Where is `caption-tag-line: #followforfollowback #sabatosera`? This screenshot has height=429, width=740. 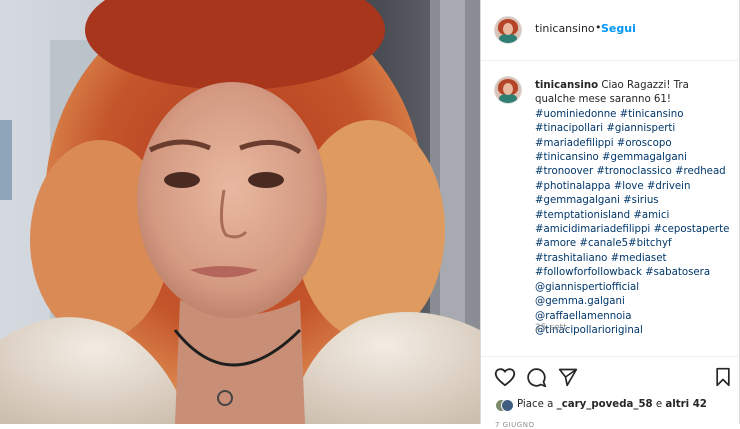
caption-tag-line: #followforfollowback #sabatosera is located at coordinates (632, 273).